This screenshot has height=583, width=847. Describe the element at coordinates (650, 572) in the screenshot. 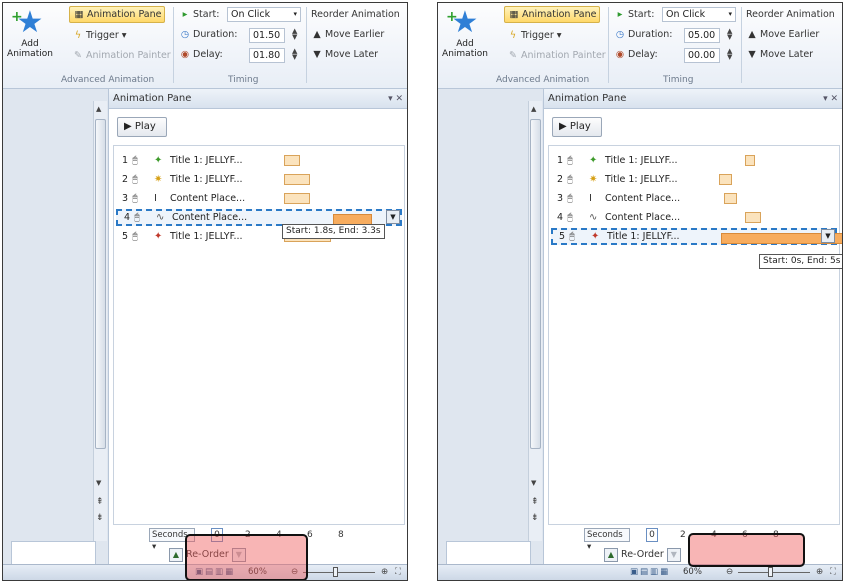

I see `view-buttons-icon: ▣▤▥▦` at that location.